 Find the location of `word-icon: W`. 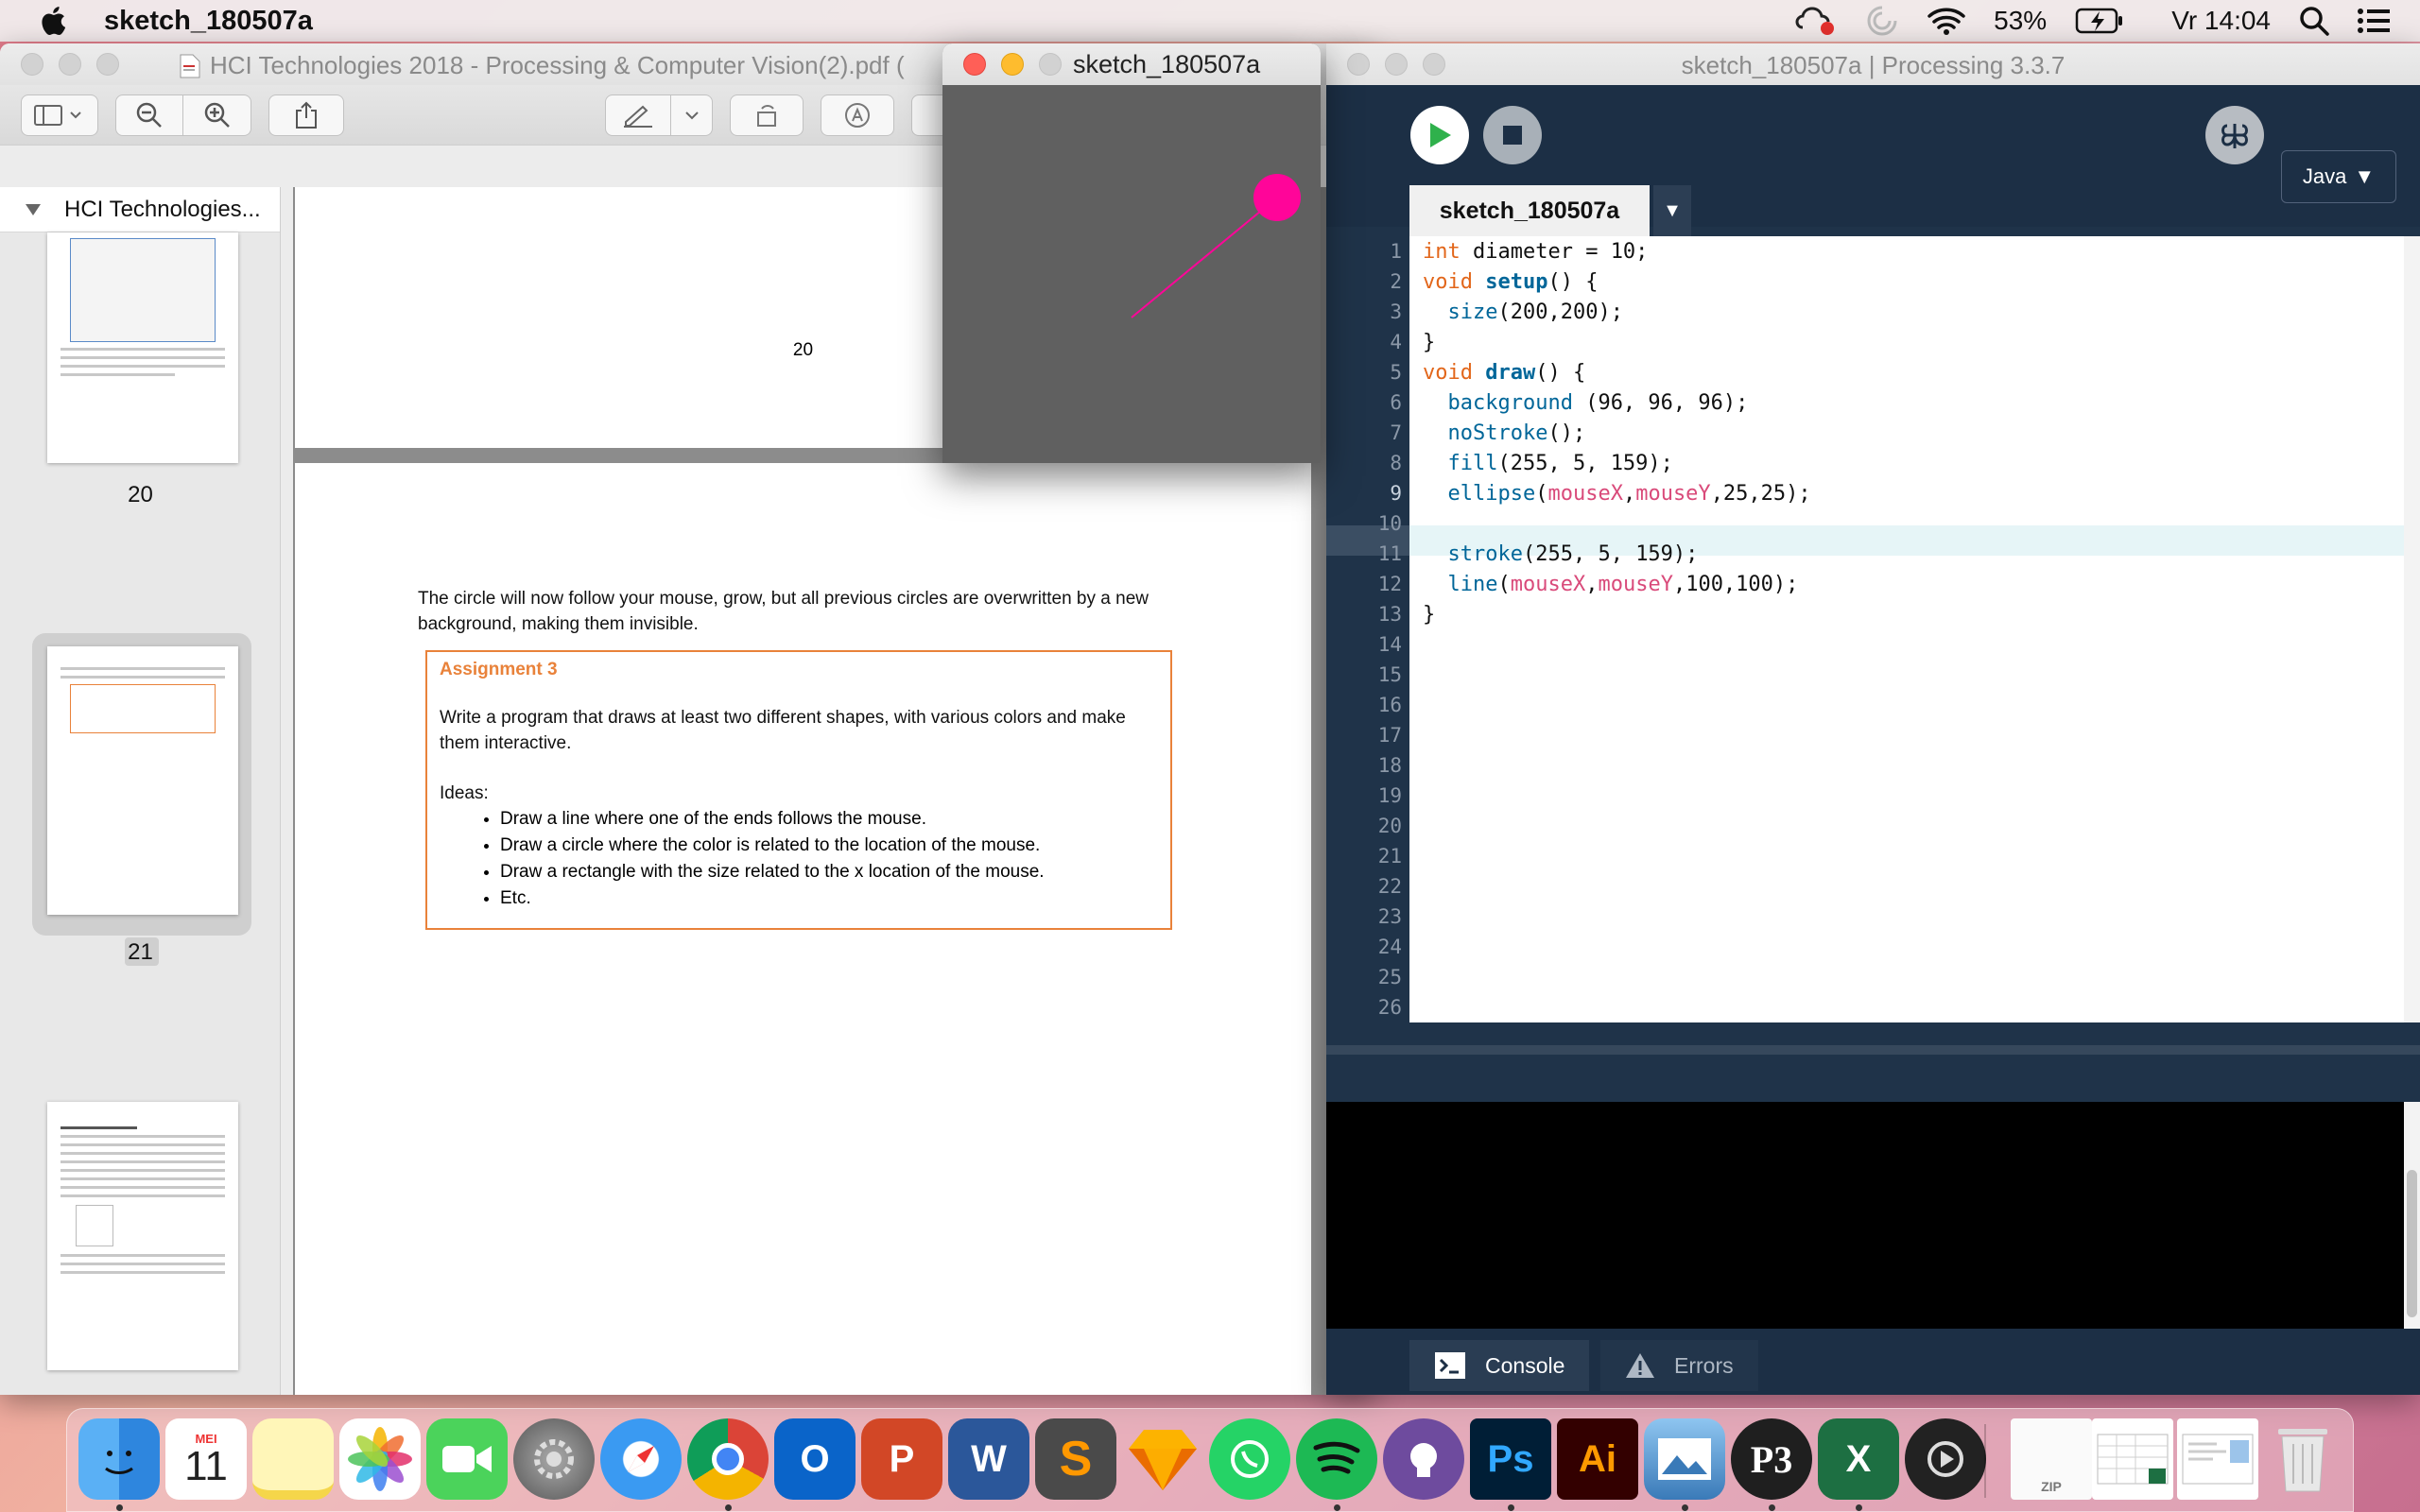

word-icon: W is located at coordinates (989, 1459).